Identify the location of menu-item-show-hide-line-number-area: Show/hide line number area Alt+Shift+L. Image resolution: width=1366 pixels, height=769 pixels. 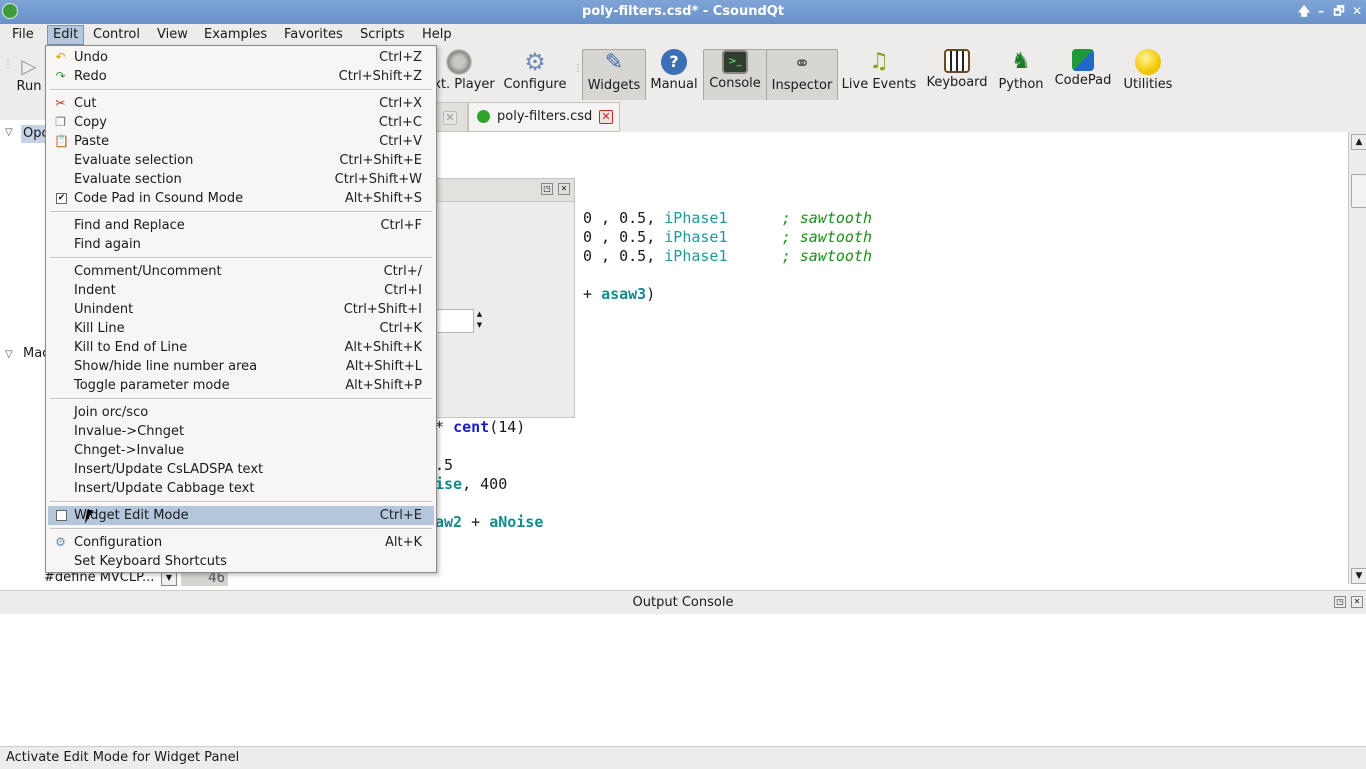
(241, 366).